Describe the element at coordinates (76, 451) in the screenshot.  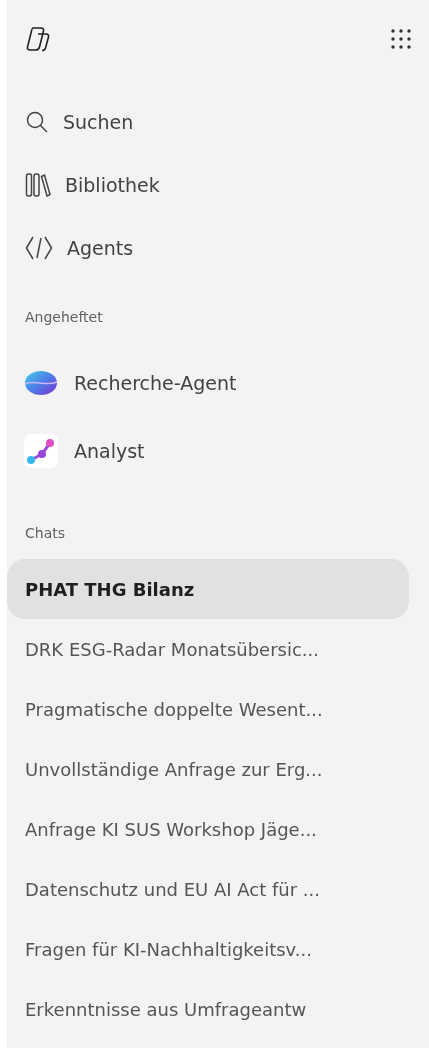
I see `agent-item: Analyst` at that location.